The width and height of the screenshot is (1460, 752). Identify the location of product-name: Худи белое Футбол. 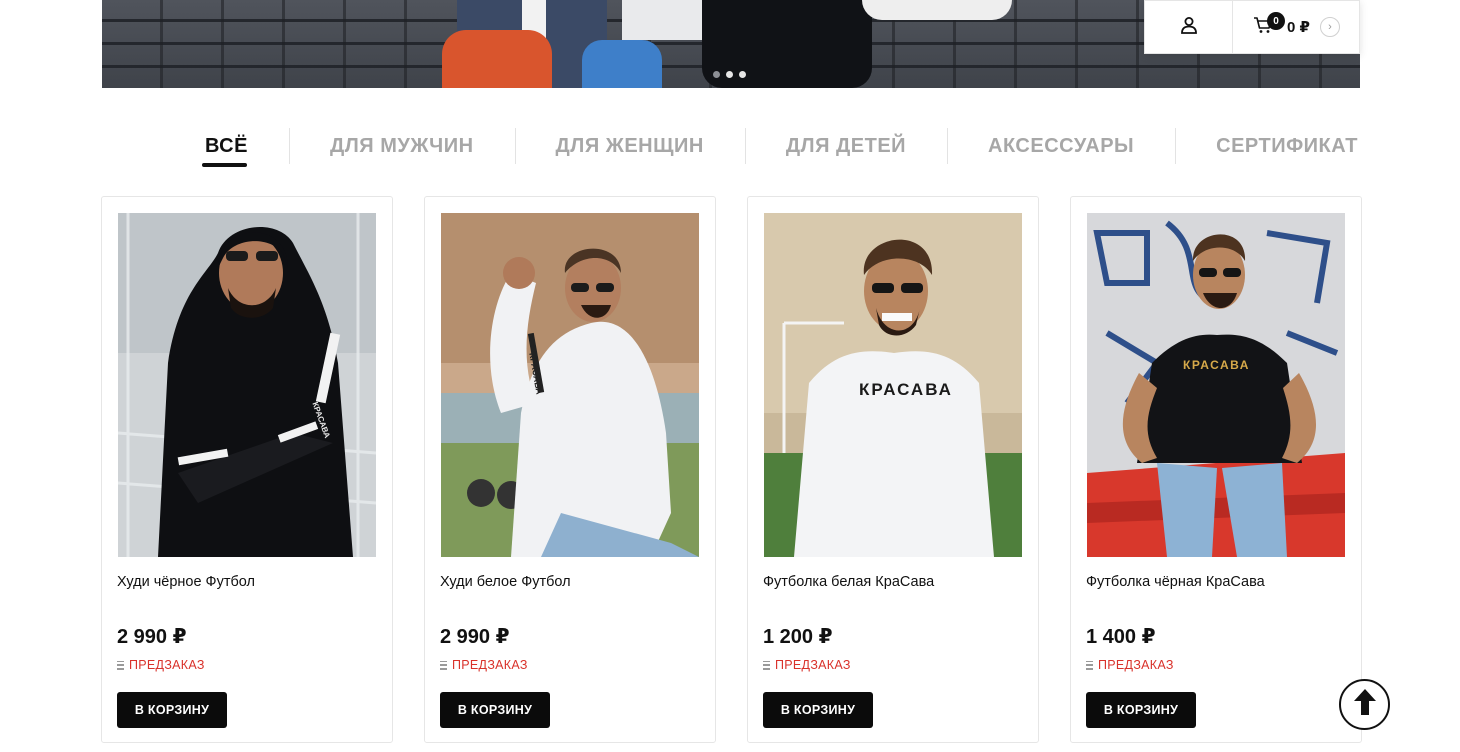
(505, 582).